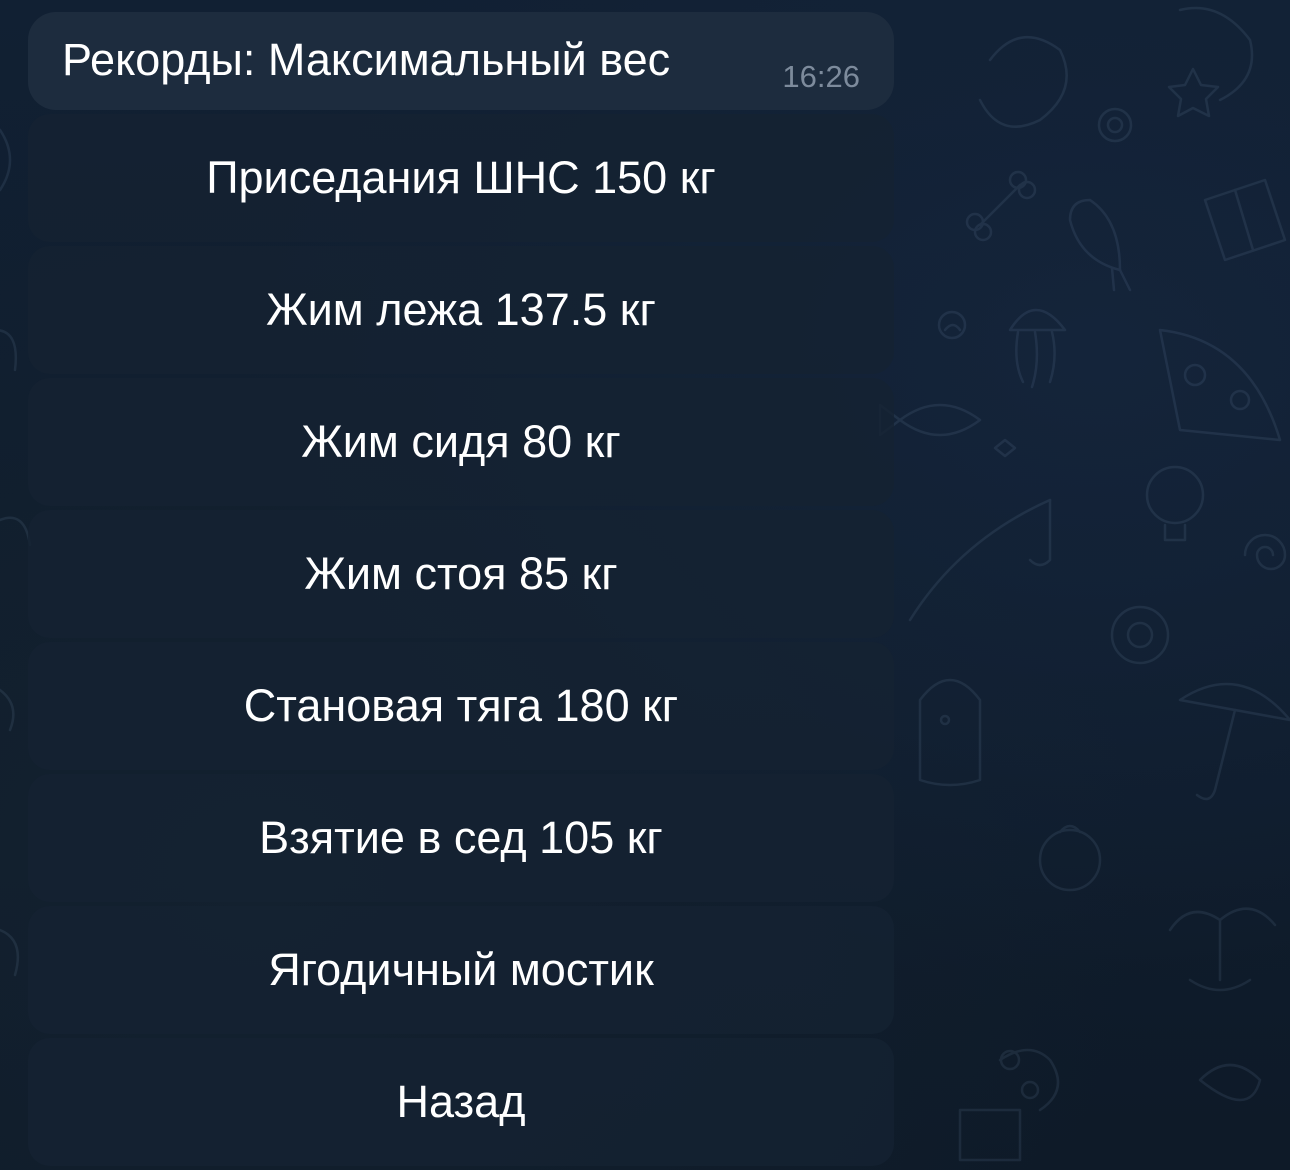 The height and width of the screenshot is (1170, 1290). I want to click on bench-press-record-button: Жим лежа 137.5 кг, so click(461, 310).